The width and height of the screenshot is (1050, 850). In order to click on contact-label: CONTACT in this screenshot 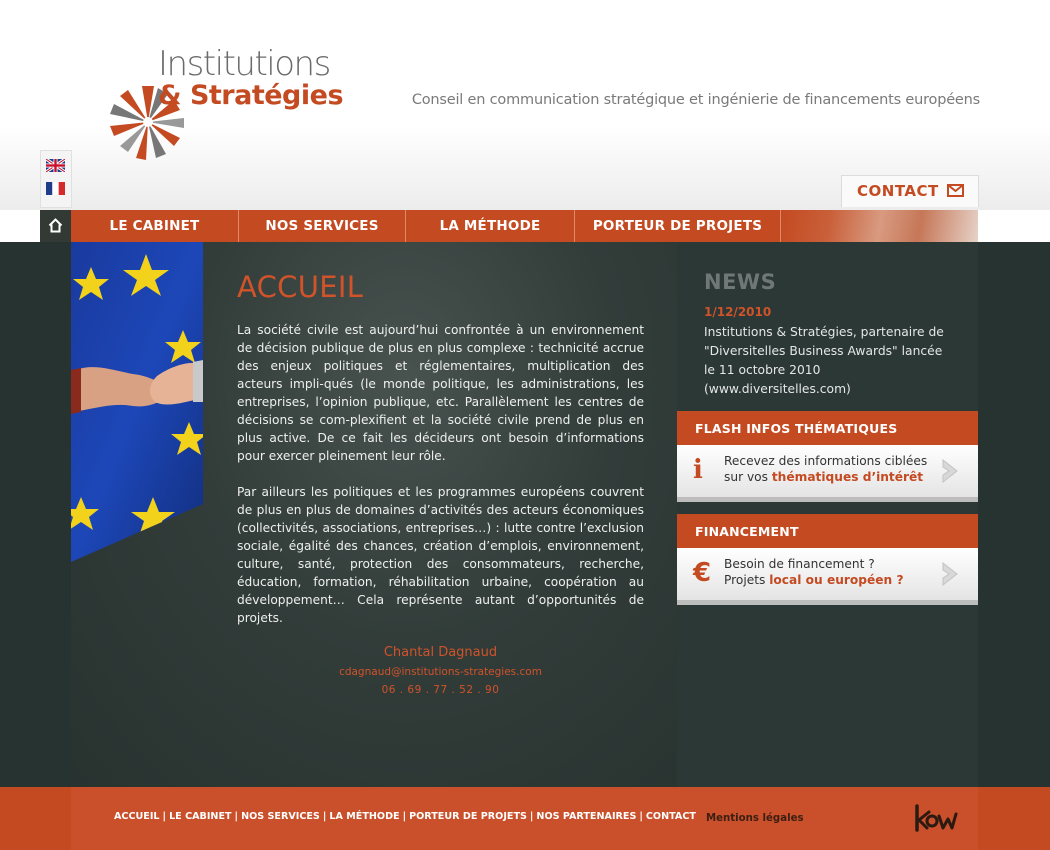, I will do `click(898, 191)`.